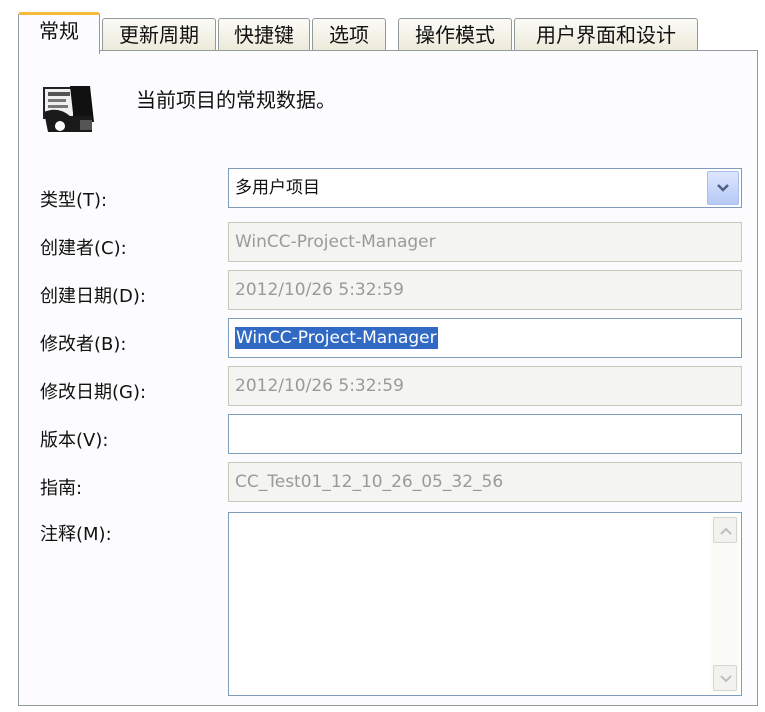 The image size is (765, 712). Describe the element at coordinates (74, 440) in the screenshot. I see `version-label: 版本(V):` at that location.